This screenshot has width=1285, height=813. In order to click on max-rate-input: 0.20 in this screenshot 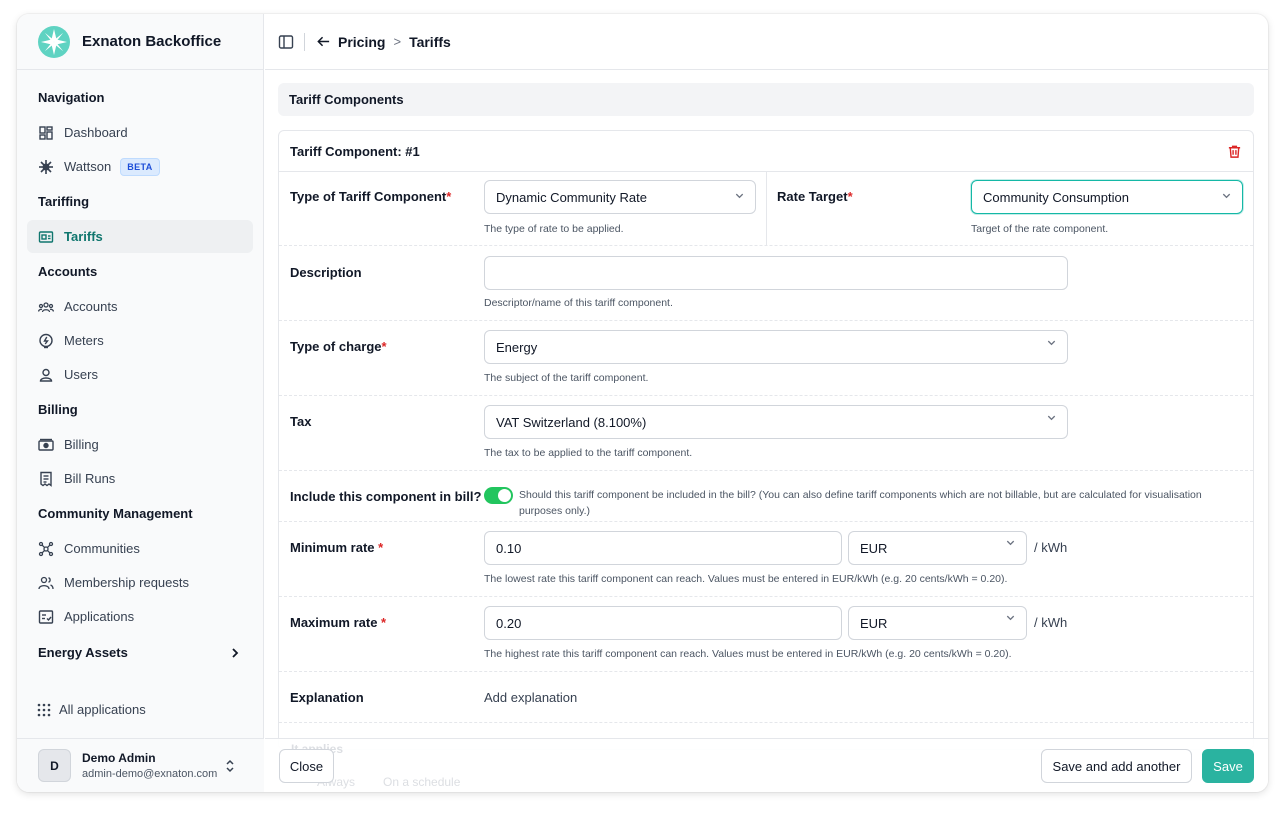, I will do `click(663, 623)`.